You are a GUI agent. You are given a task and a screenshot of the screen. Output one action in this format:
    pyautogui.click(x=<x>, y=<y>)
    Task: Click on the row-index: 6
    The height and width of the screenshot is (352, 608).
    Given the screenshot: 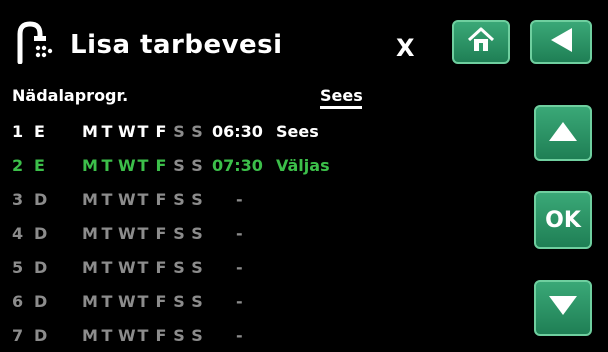 What is the action you would take?
    pyautogui.click(x=18, y=301)
    